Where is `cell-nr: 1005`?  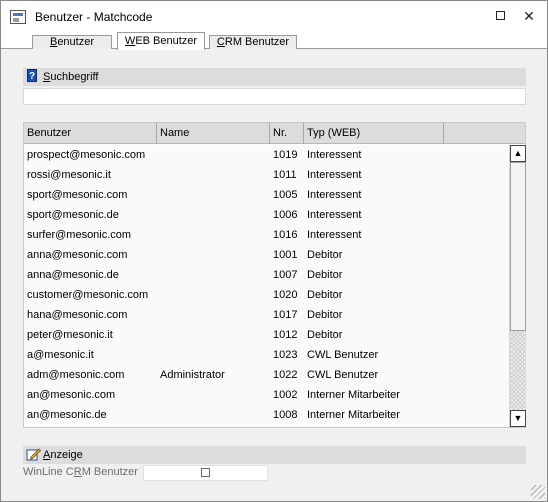
cell-nr: 1005 is located at coordinates (285, 195).